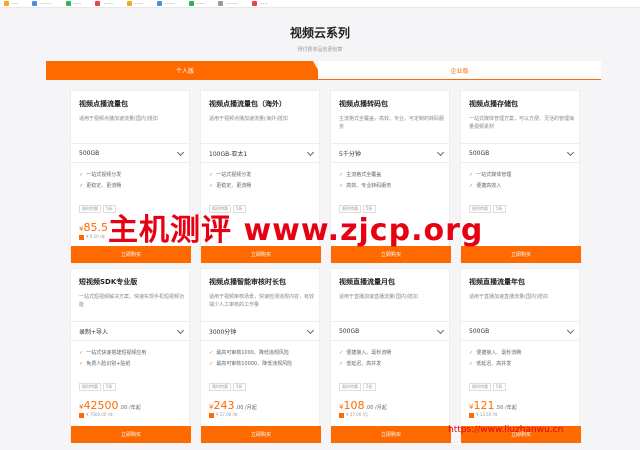 The image size is (640, 450). I want to click on card-description: 适用于视频审核场景，快速检测违规内容，有效减少人工审核的工作量, so click(262, 301).